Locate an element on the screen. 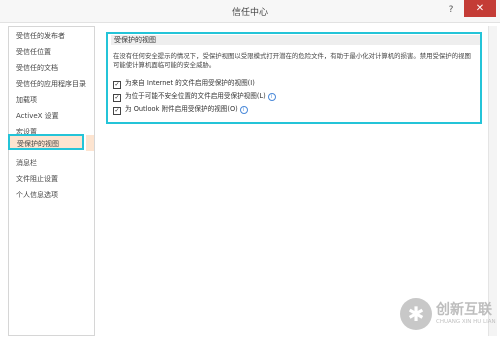 This screenshot has height=339, width=500. watermark: ✱ 创新互联 CHUANG XIN HU LIAN is located at coordinates (449, 314).